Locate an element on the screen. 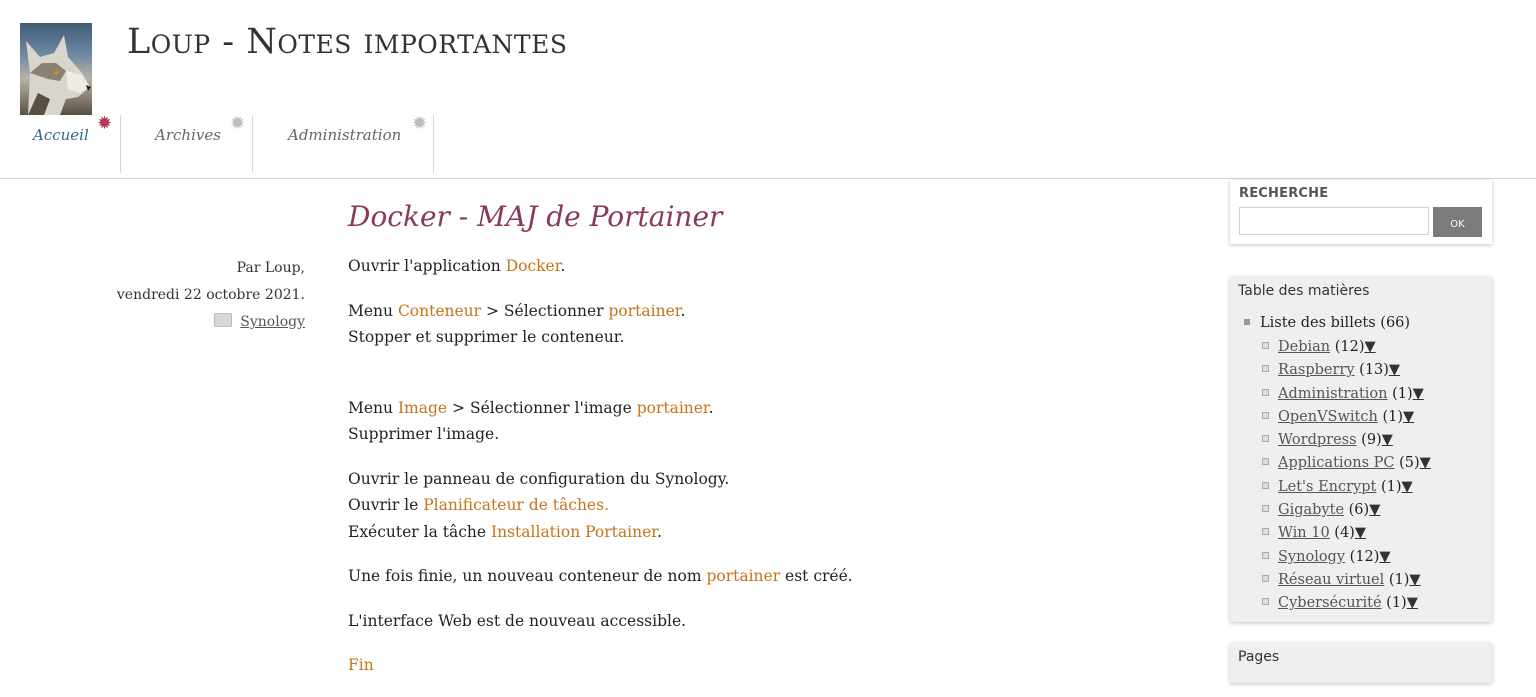  paragraph-fin: Fin is located at coordinates (361, 665).